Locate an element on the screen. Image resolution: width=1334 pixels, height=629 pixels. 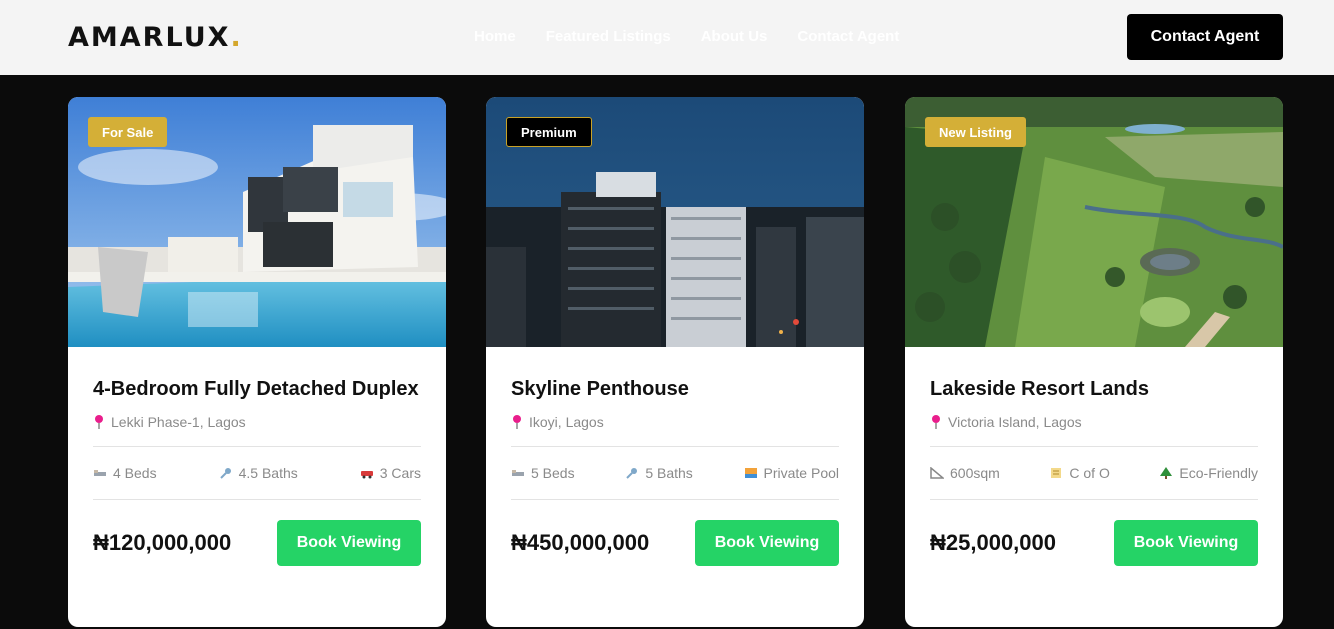
listing-price: ₦25,000,000 is located at coordinates (993, 542).